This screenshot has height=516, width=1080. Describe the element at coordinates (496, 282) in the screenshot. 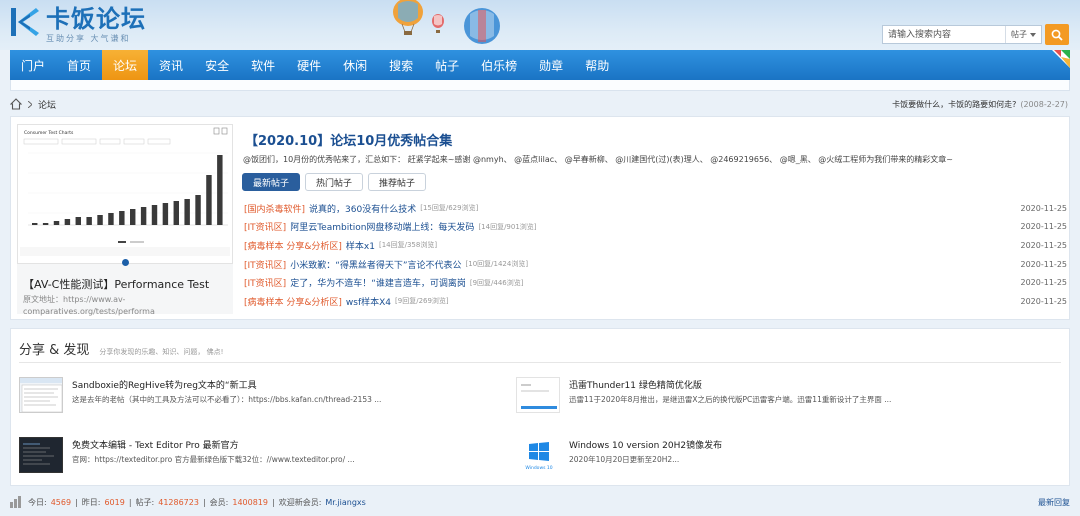

I see `thread-stats: [9回复/446浏览]` at that location.